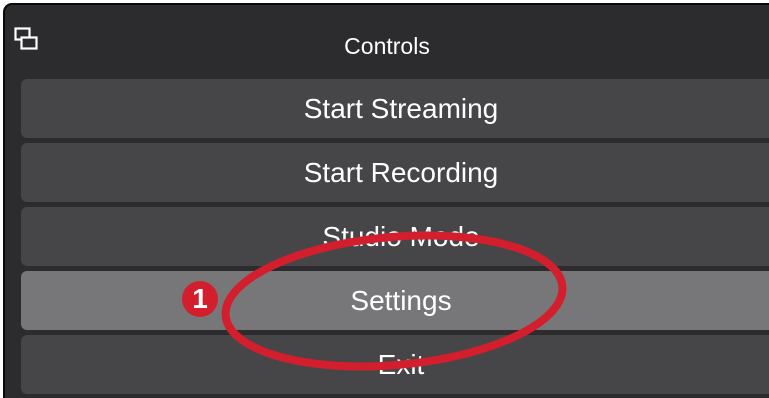 The width and height of the screenshot is (769, 398). I want to click on settings-button: Settings, so click(395, 300).